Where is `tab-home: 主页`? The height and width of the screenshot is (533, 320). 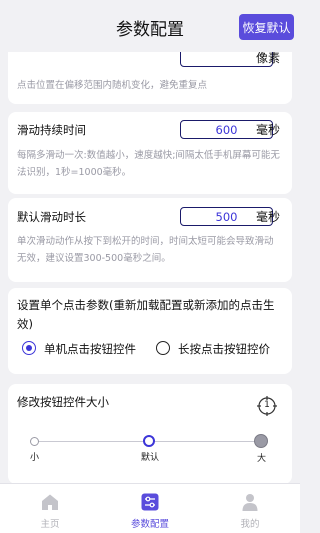
tab-home: 主页 is located at coordinates (50, 508).